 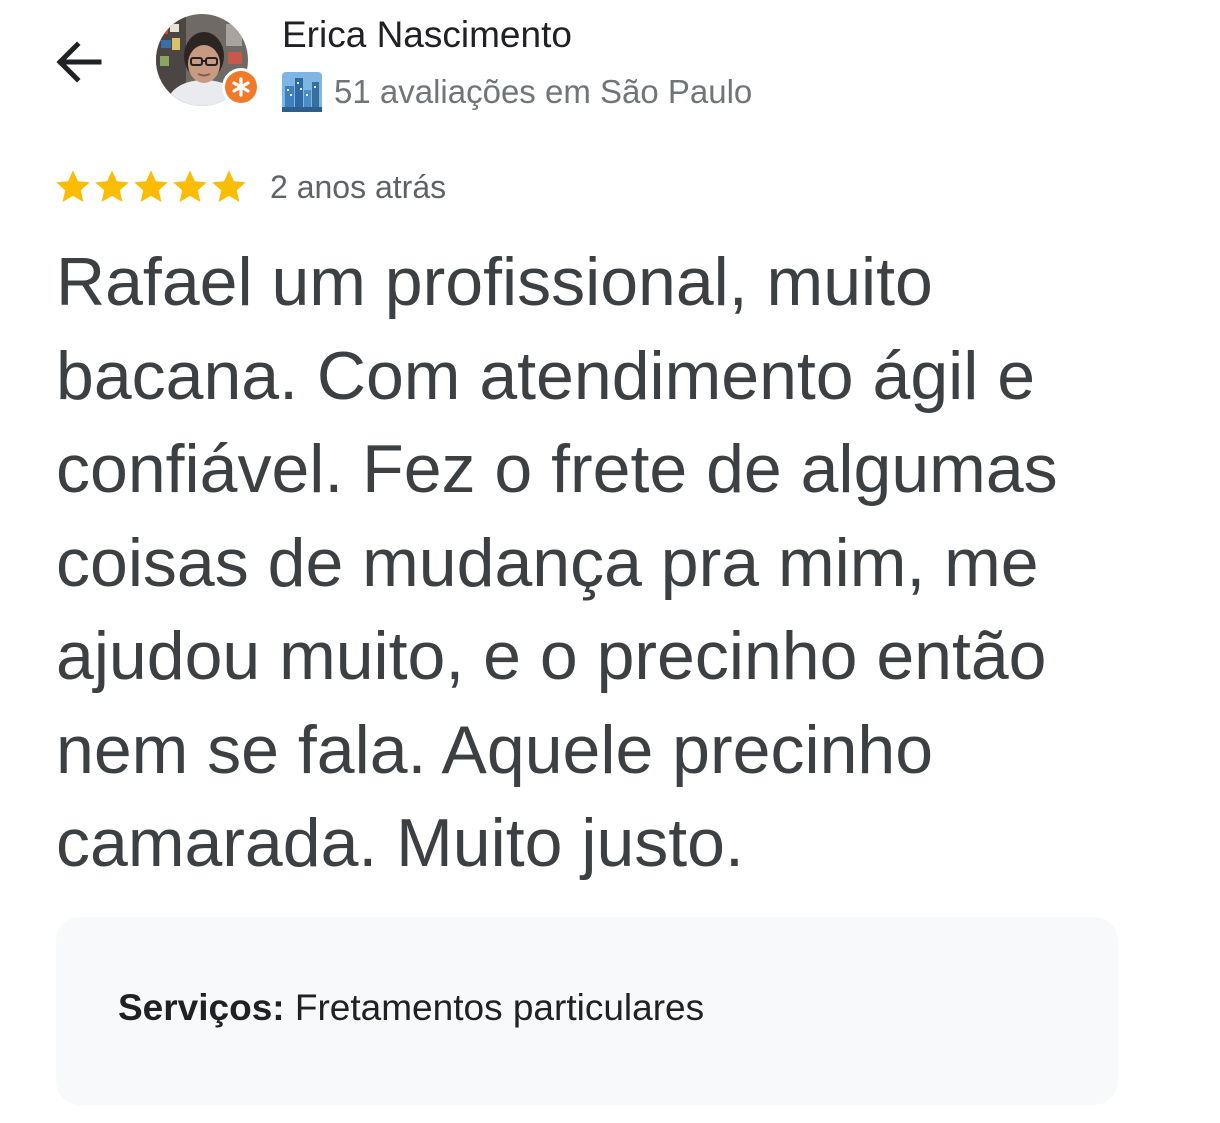 I want to click on arrow-left-icon, so click(x=79, y=62).